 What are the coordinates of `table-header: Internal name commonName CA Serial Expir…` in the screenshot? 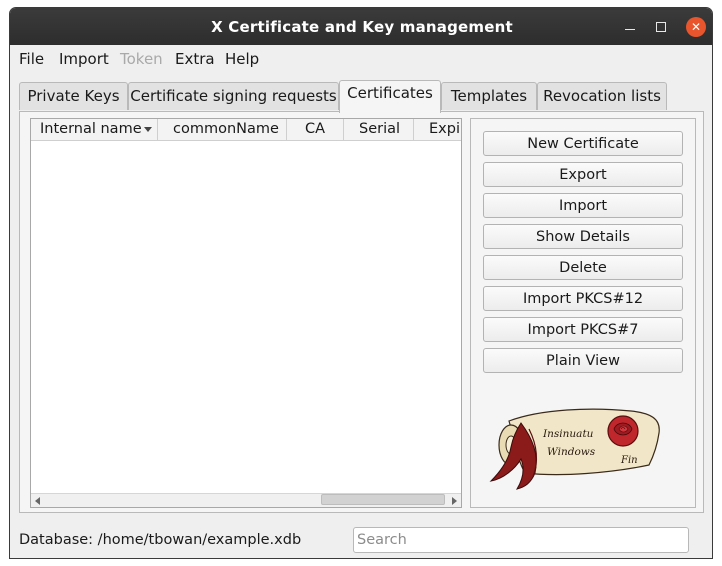 It's located at (246, 130).